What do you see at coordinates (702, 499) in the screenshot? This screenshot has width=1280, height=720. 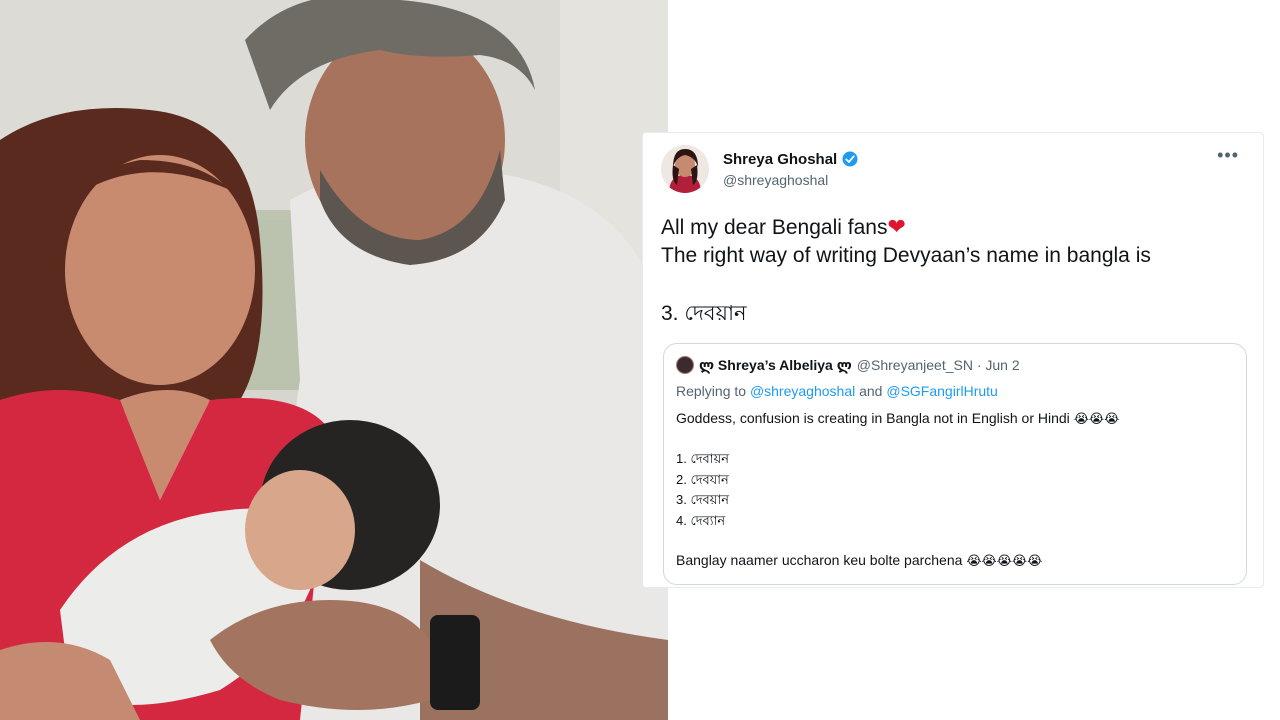 I see `list-item: 3. দেবয়ান` at bounding box center [702, 499].